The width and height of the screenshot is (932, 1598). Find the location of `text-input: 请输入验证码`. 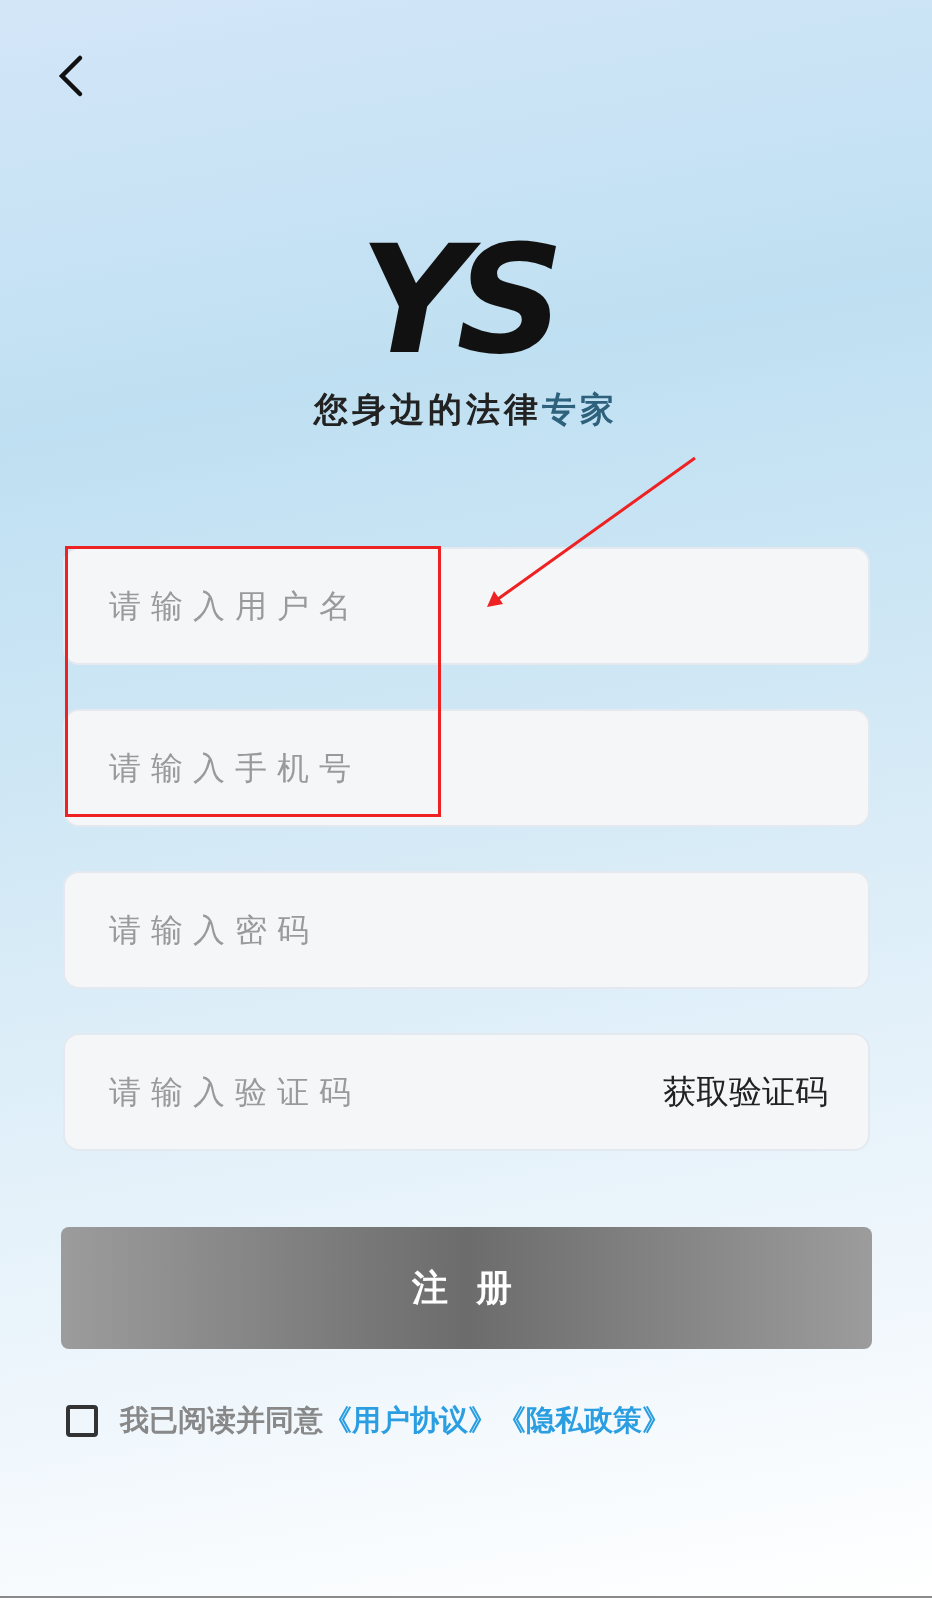

text-input: 请输入验证码 is located at coordinates (384, 1092).